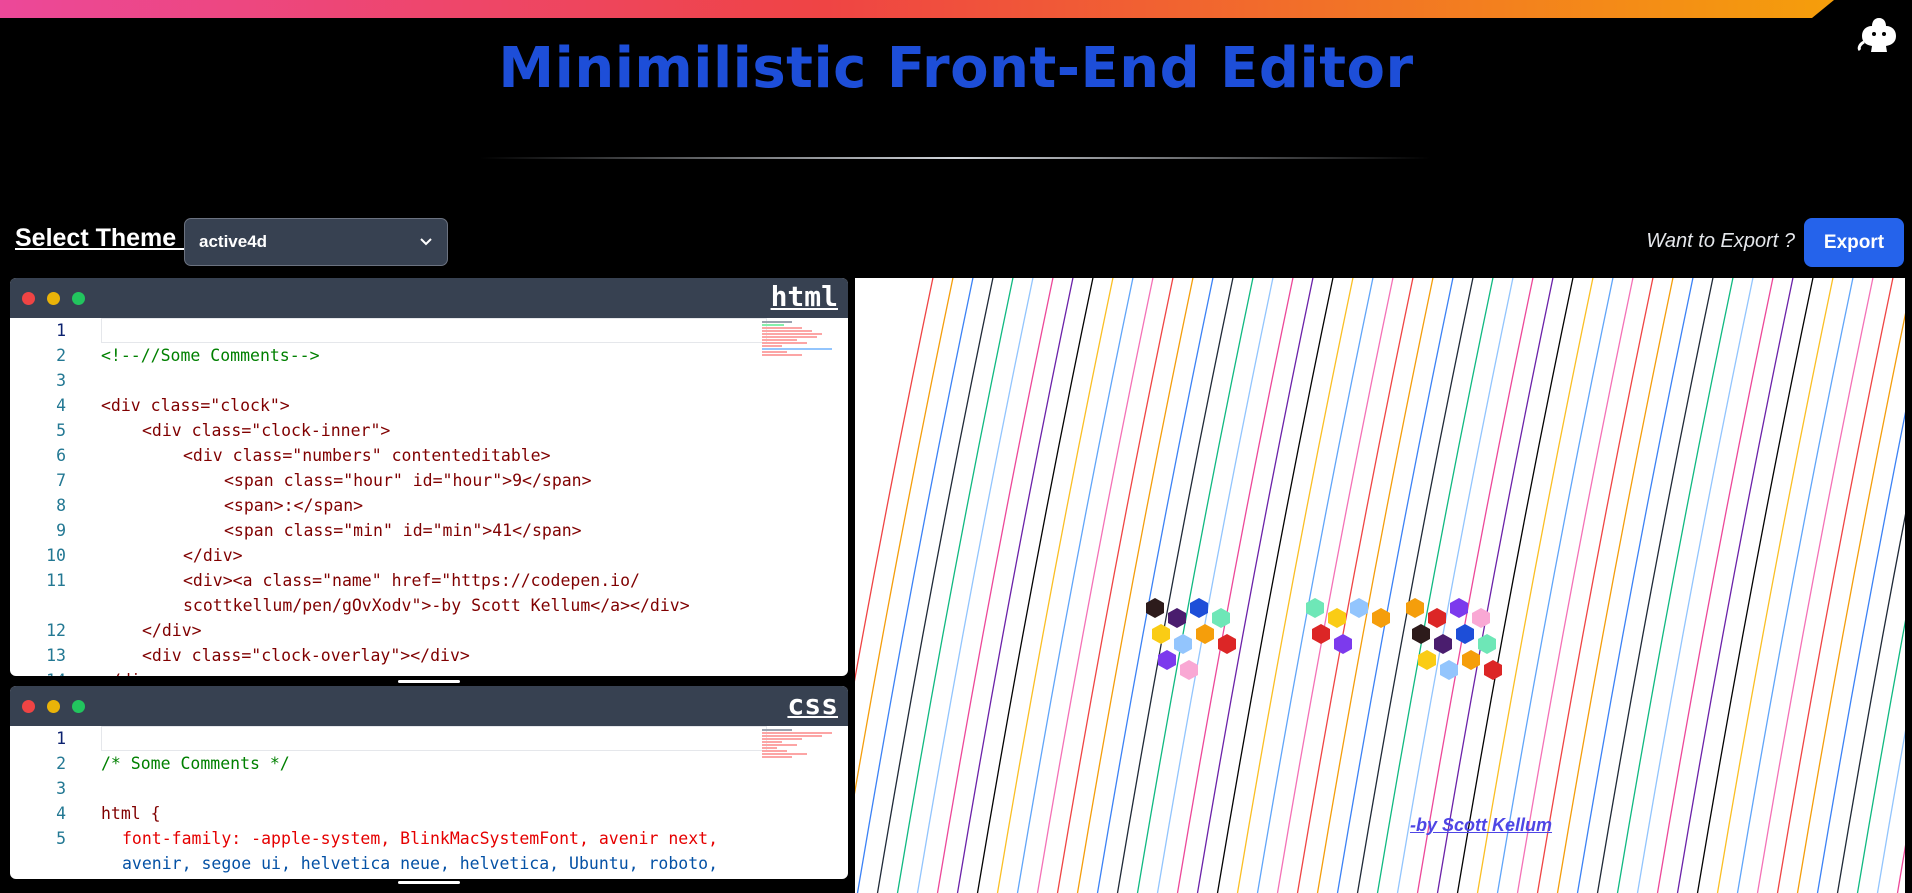  I want to click on code-line: 13 <div class="clock-overlay"></div>, so click(429, 655).